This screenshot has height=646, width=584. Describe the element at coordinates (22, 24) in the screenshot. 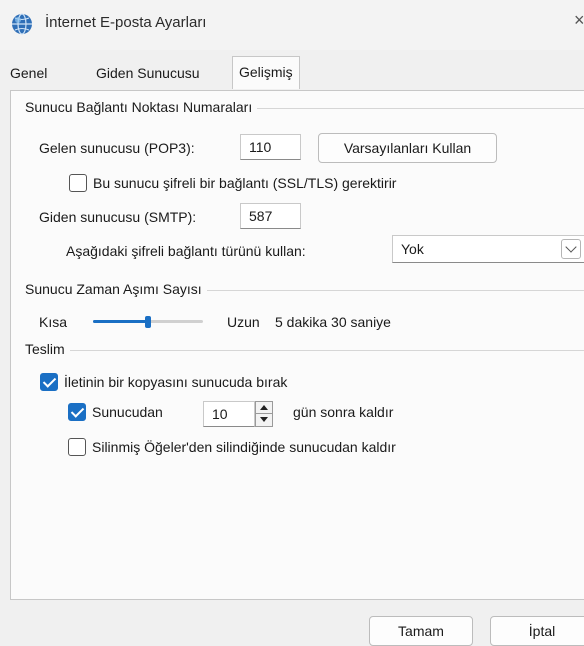

I see `globe-icon` at that location.